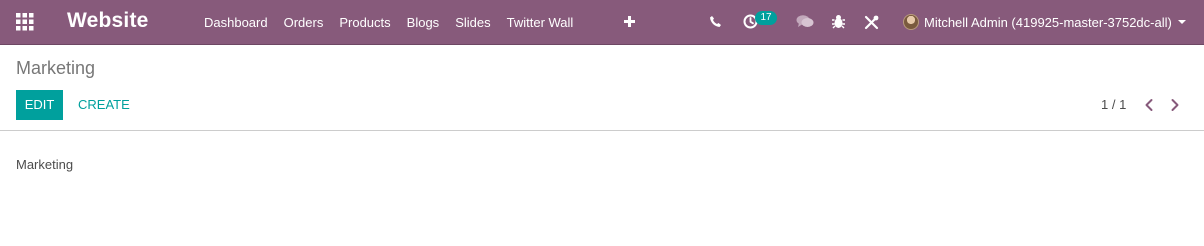  Describe the element at coordinates (540, 22) in the screenshot. I see `menu-item-twitter-wall: Twitter Wall` at that location.